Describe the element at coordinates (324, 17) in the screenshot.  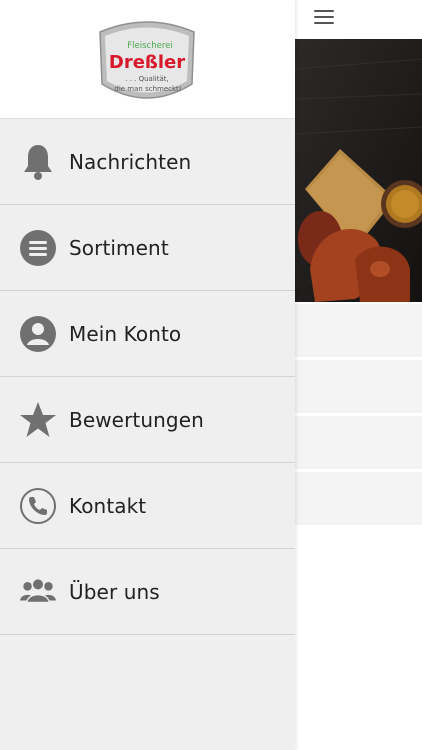
I see `menu-hamburger-icon` at that location.